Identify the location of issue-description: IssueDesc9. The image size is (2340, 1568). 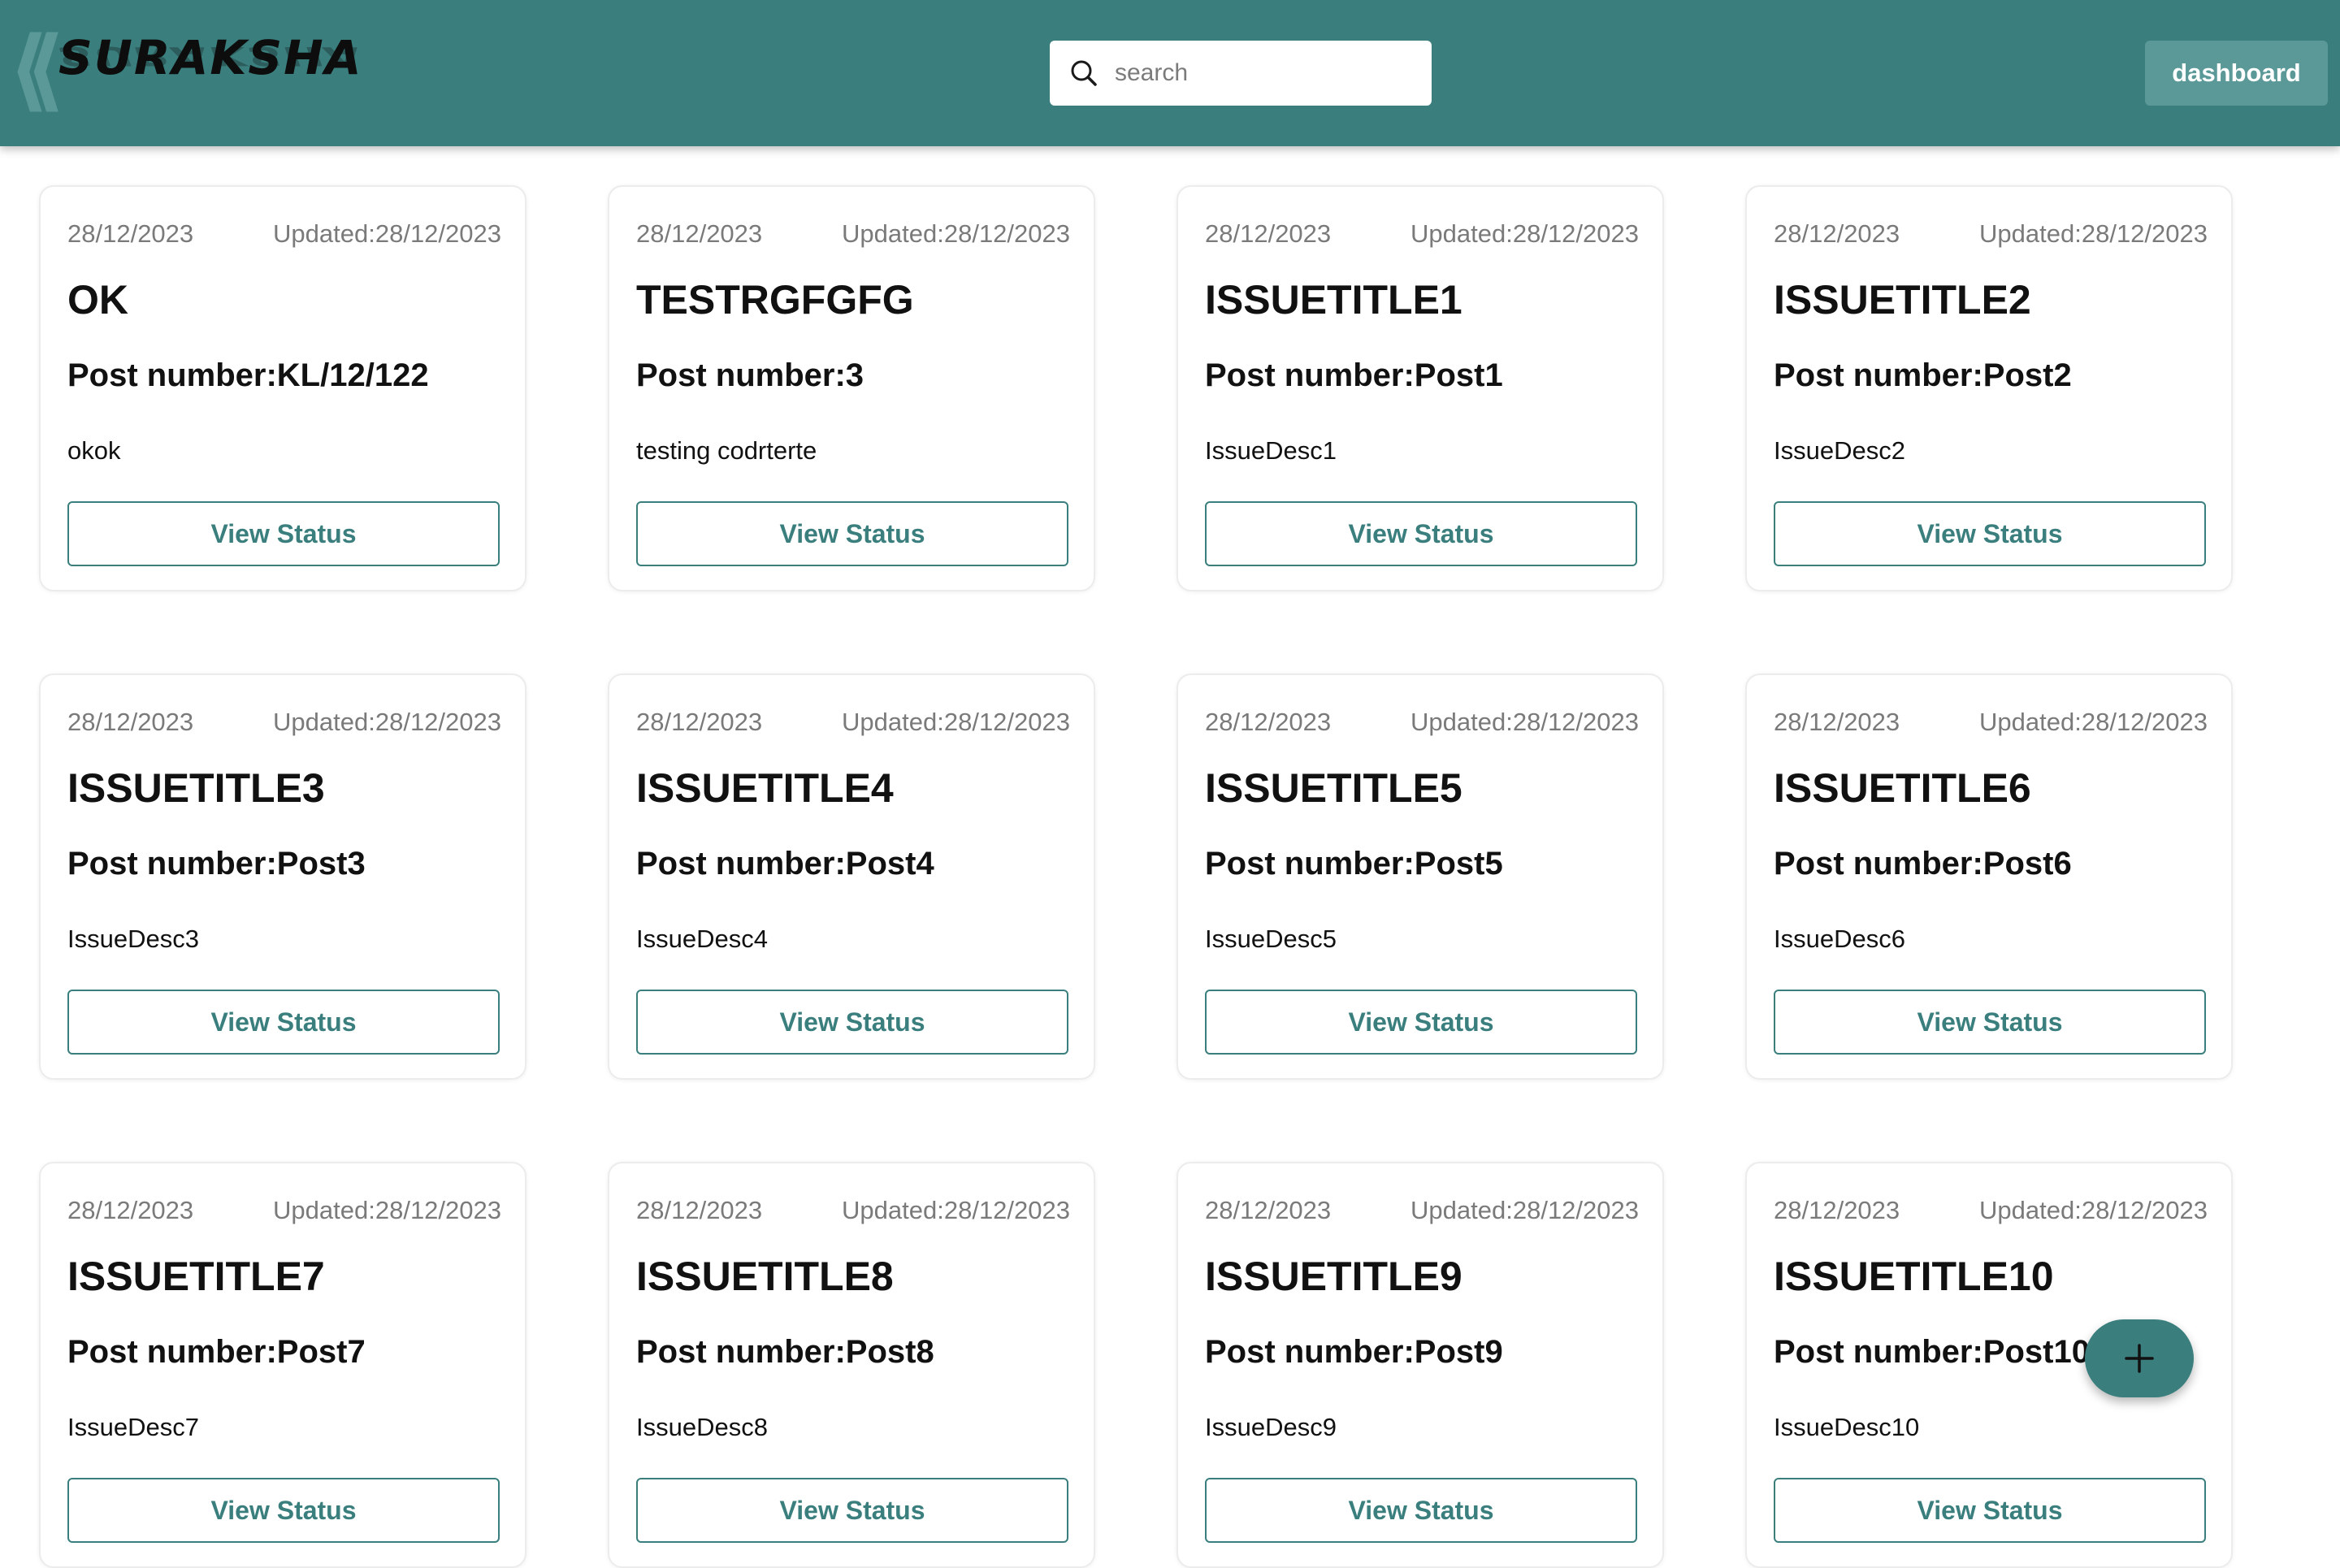
(1271, 1427).